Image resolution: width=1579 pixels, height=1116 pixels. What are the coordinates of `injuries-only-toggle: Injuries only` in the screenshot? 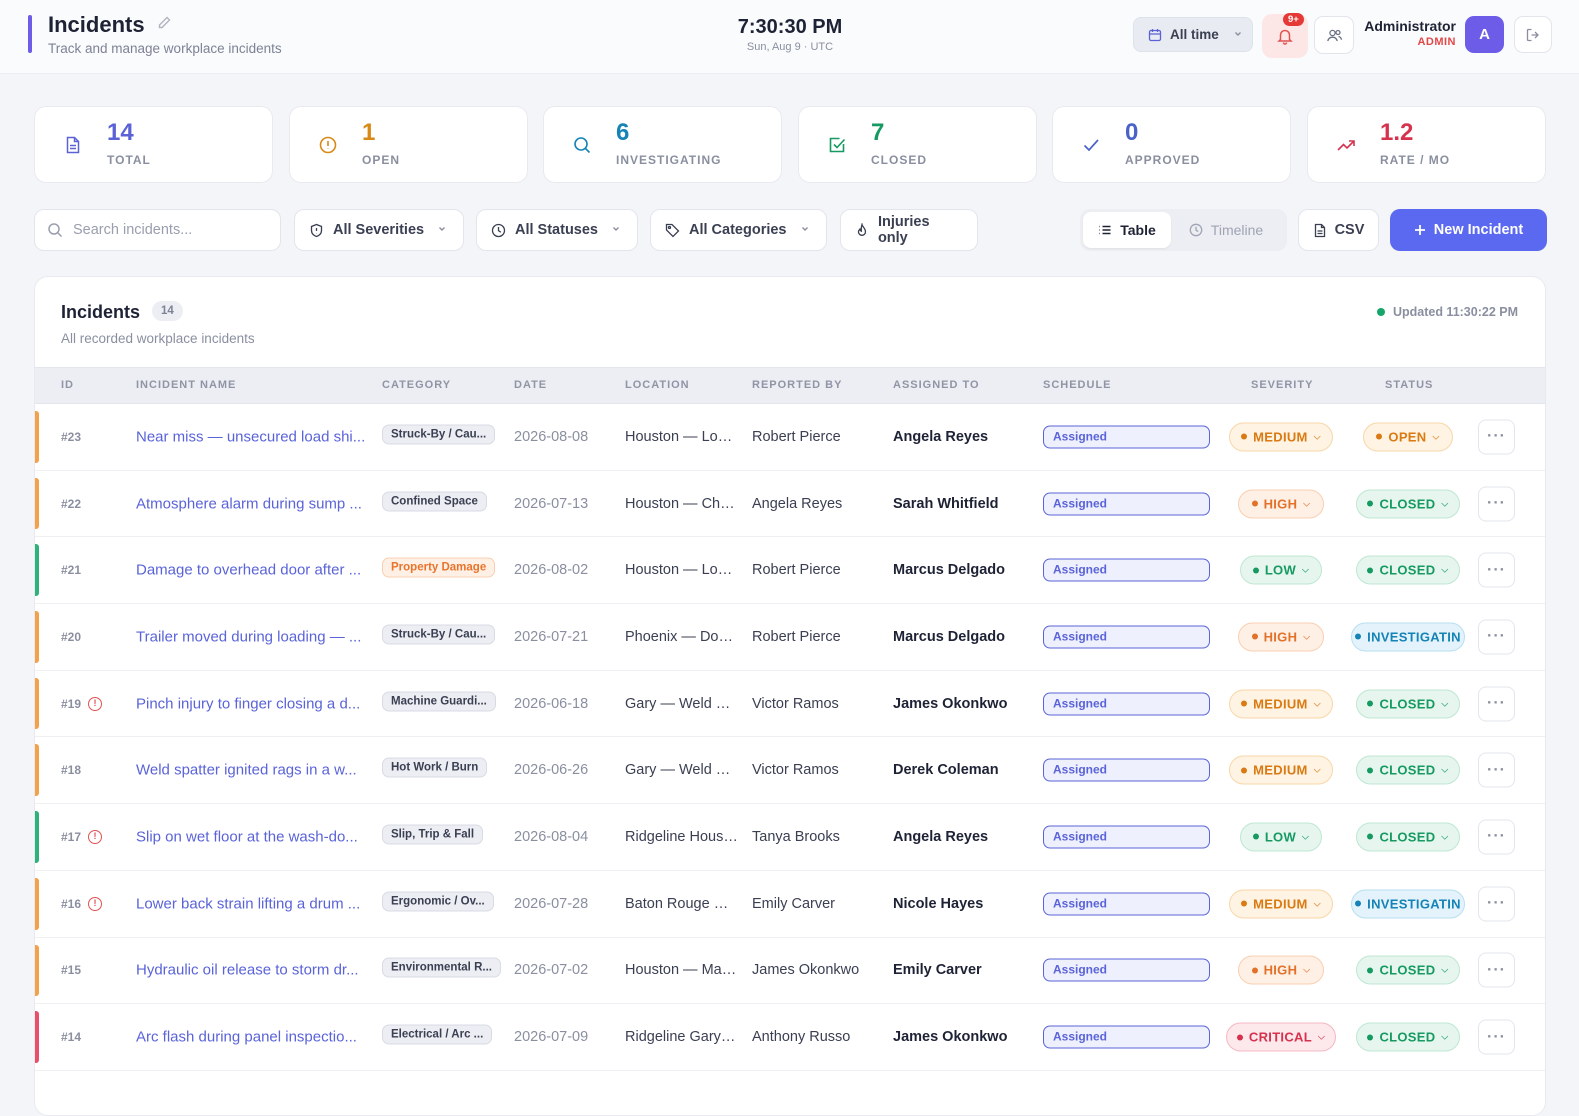 It's located at (909, 230).